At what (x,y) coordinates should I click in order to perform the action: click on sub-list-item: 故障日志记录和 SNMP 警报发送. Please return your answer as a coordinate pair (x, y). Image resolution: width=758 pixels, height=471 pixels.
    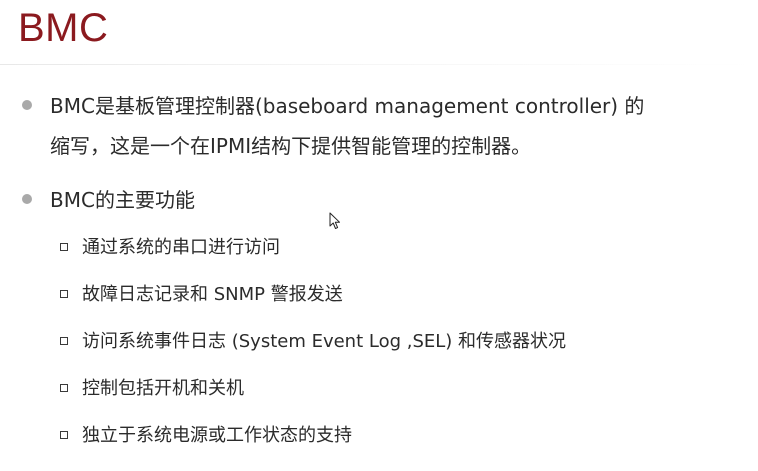
    Looking at the image, I should click on (400, 298).